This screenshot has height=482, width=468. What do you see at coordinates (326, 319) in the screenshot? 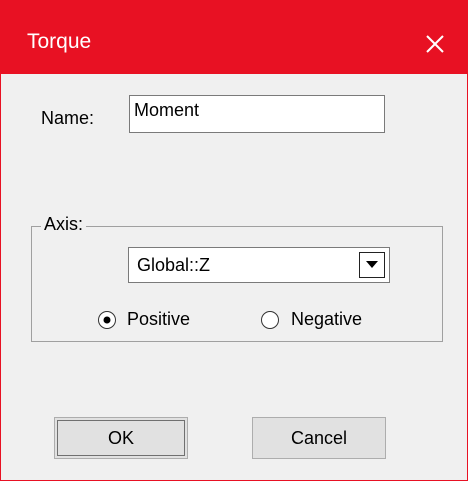
I see `negative-label: Negative` at bounding box center [326, 319].